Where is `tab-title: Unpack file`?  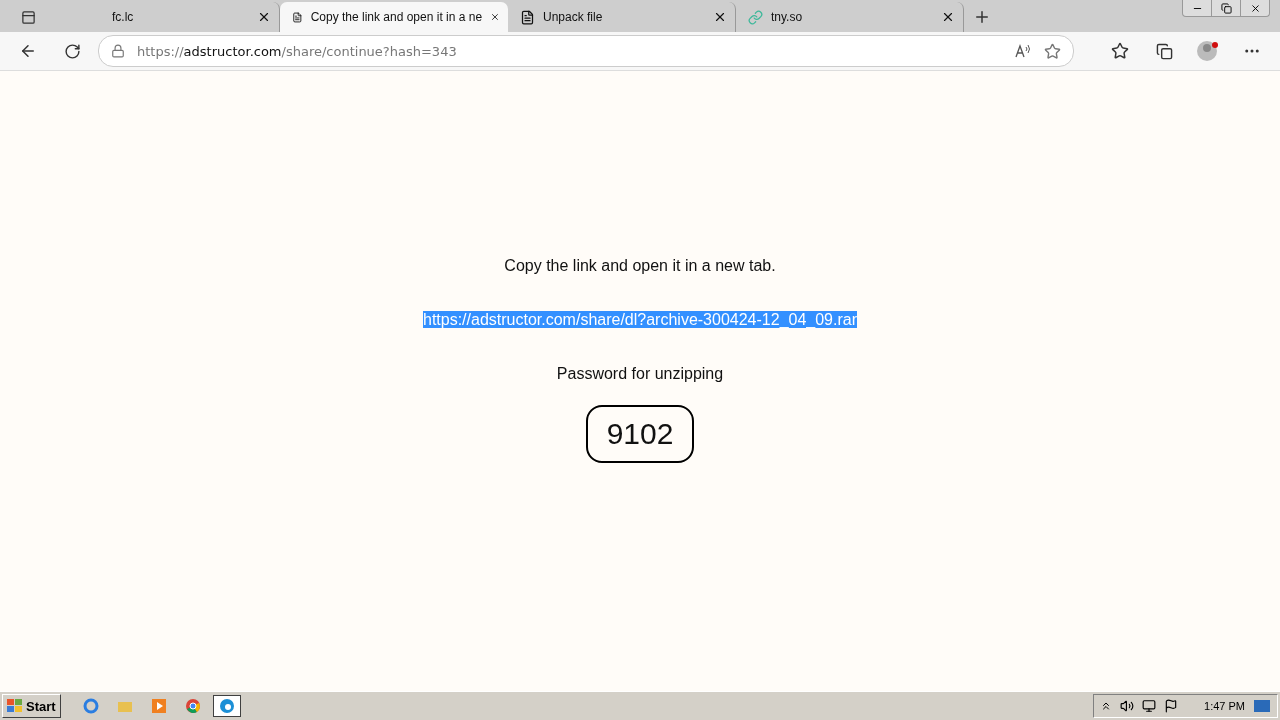 tab-title: Unpack file is located at coordinates (573, 17).